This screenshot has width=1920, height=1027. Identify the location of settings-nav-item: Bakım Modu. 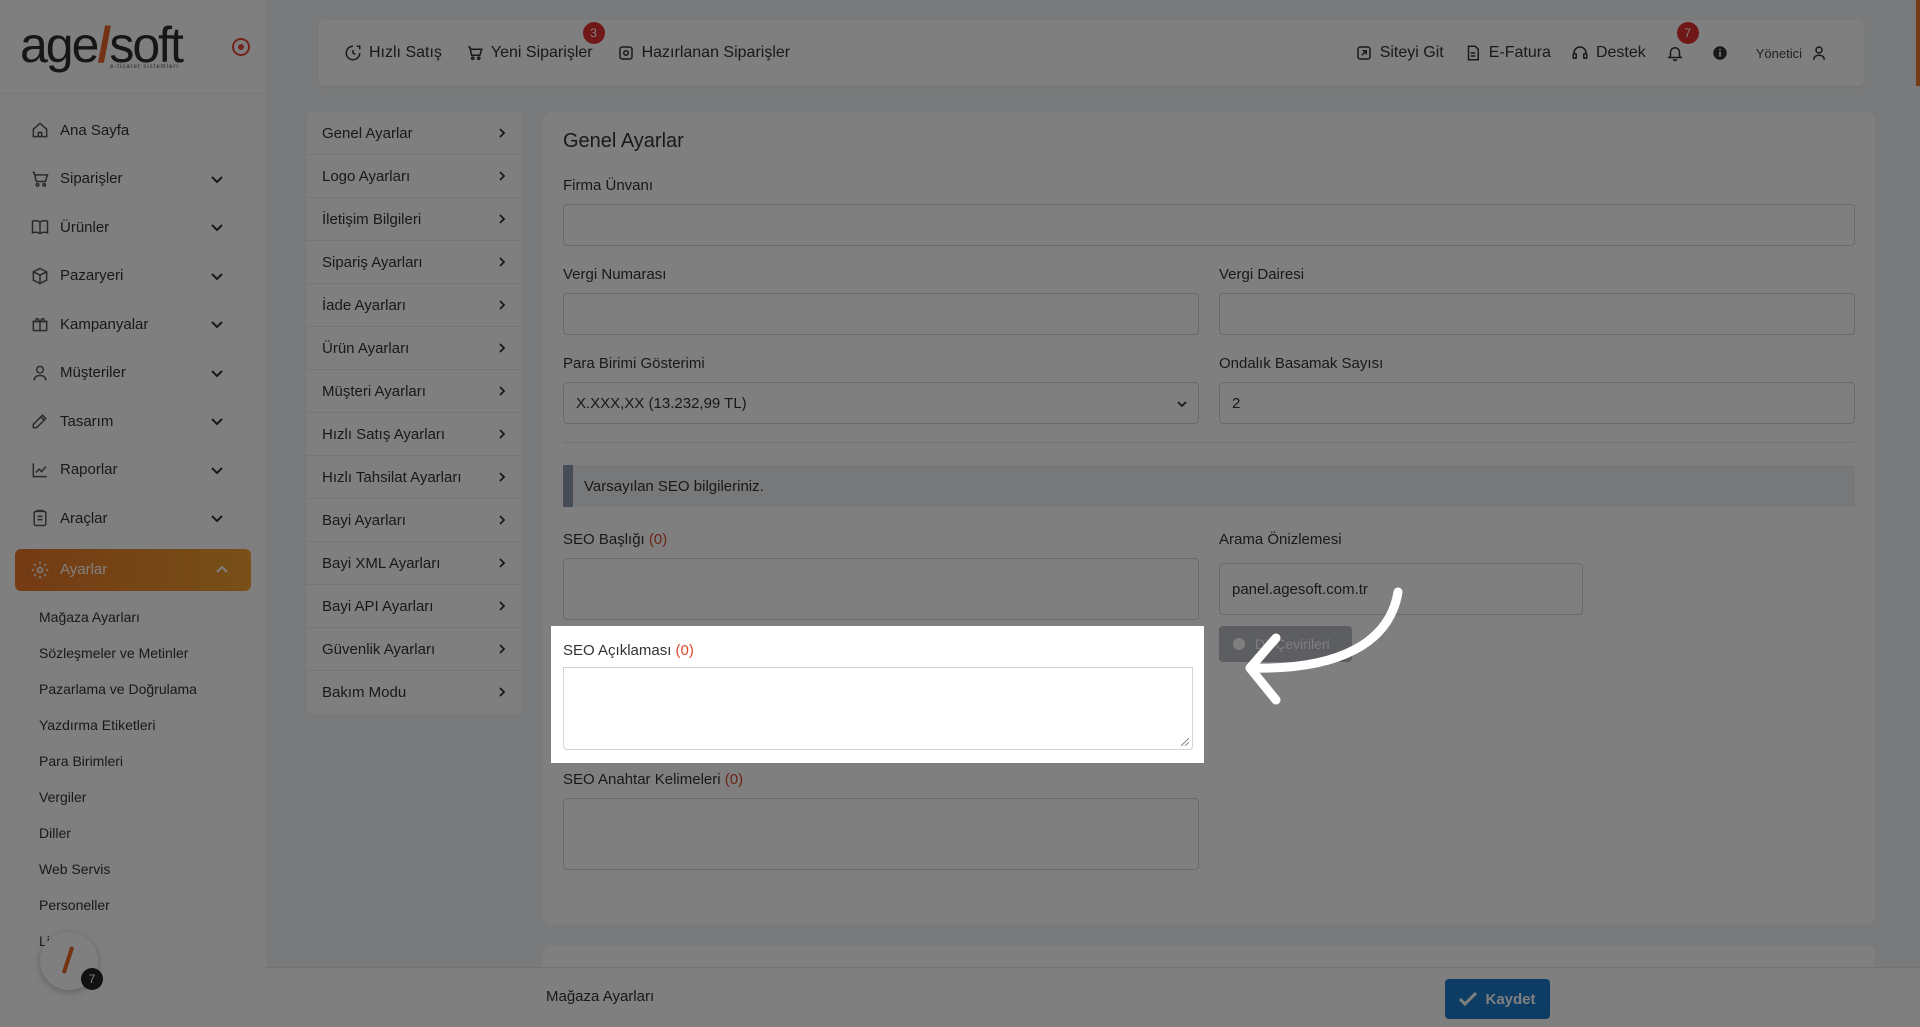
(414, 692).